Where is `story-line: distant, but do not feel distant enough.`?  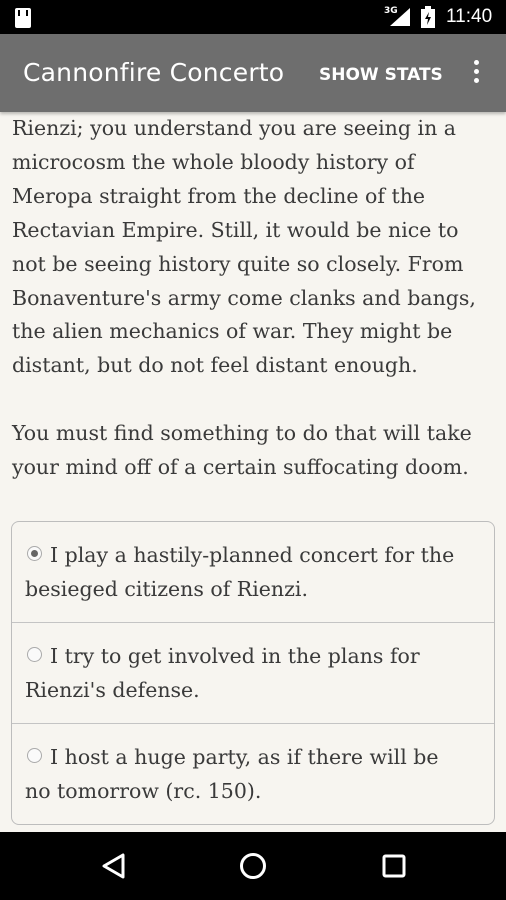 story-line: distant, but do not feel distant enough. is located at coordinates (215, 365).